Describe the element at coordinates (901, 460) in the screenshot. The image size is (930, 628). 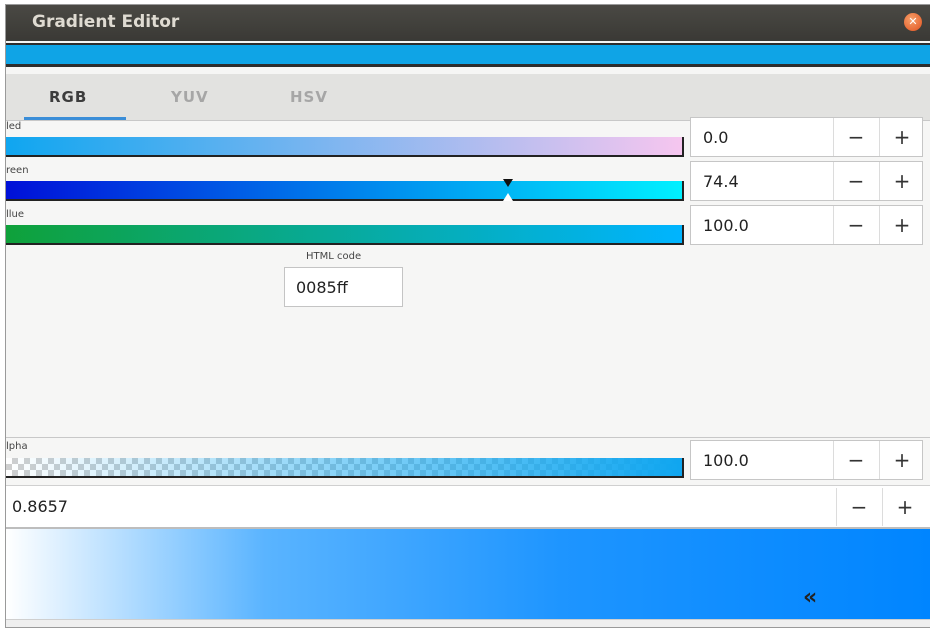
I see `alpha-increment-button: +` at that location.